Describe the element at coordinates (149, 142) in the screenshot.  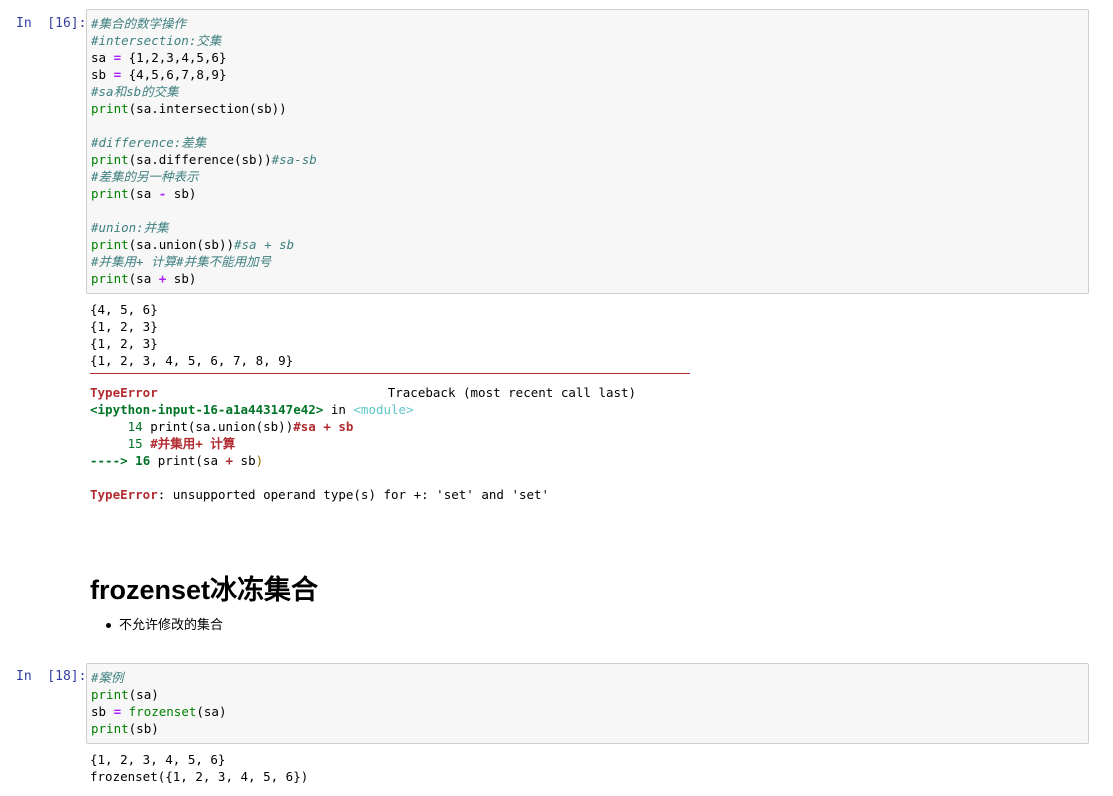
I see `code-comment: #difference:差集` at that location.